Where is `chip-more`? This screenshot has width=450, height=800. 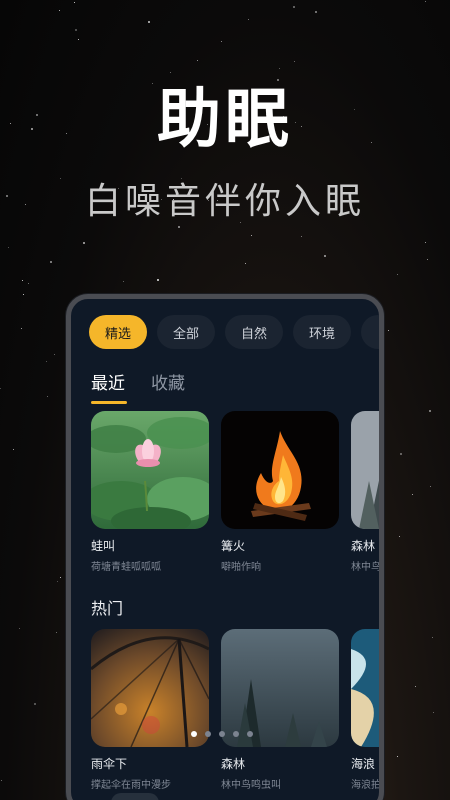
chip-more is located at coordinates (370, 332).